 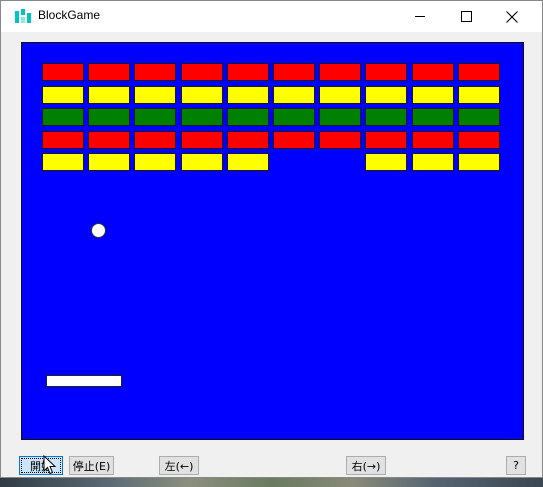 What do you see at coordinates (50, 465) in the screenshot?
I see `mouse-cursor-icon` at bounding box center [50, 465].